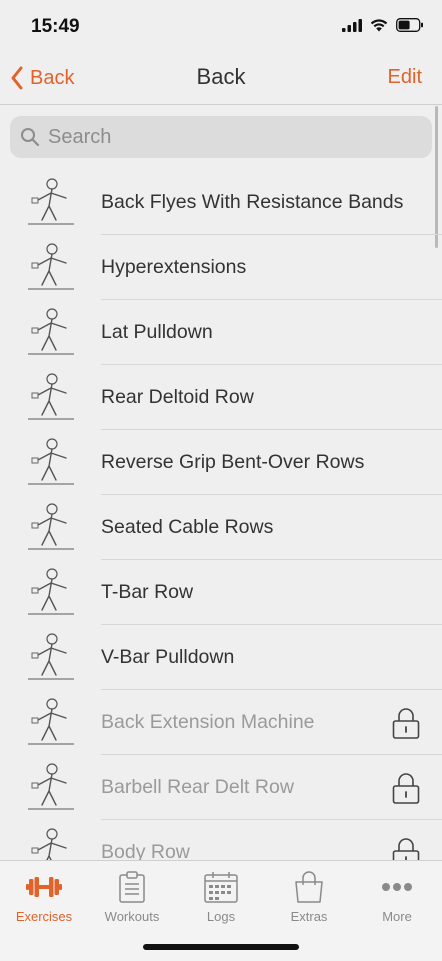  I want to click on list-item: Rear Deltoid Row, so click(221, 397).